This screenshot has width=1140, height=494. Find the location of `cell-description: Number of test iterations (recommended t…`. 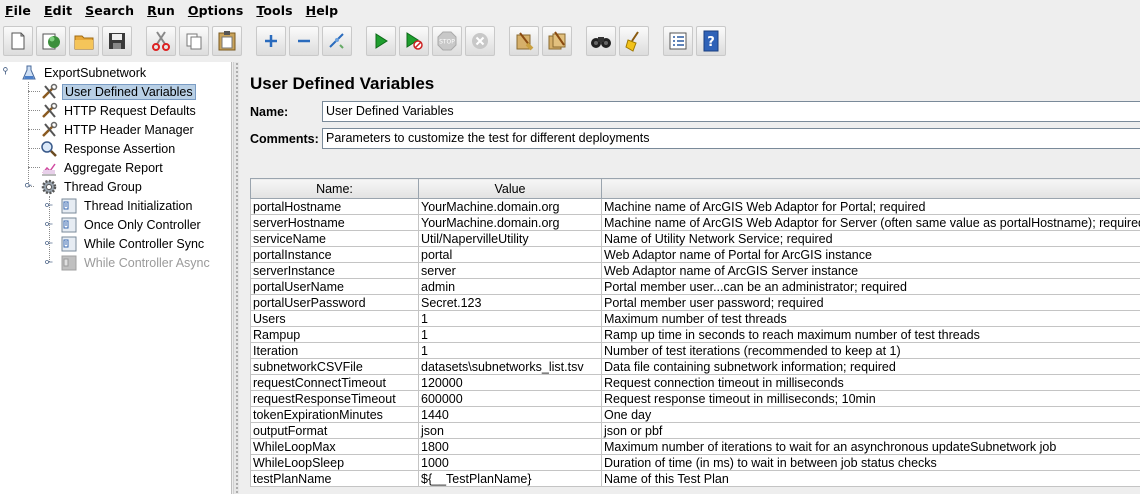

cell-description: Number of test iterations (recommended t… is located at coordinates (870, 350).